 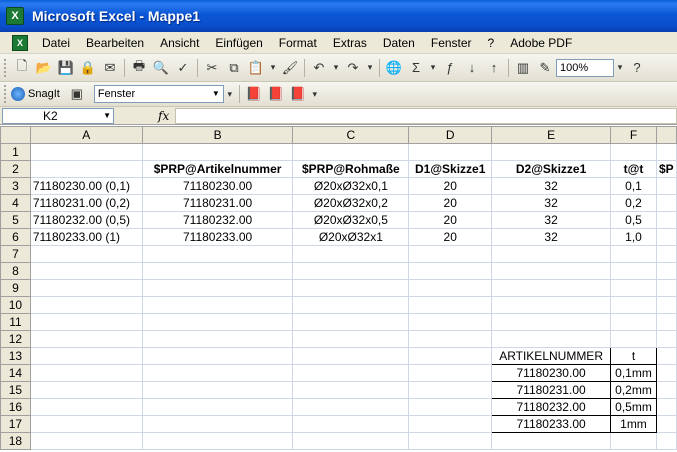 I want to click on menu-format: Format, so click(x=298, y=43).